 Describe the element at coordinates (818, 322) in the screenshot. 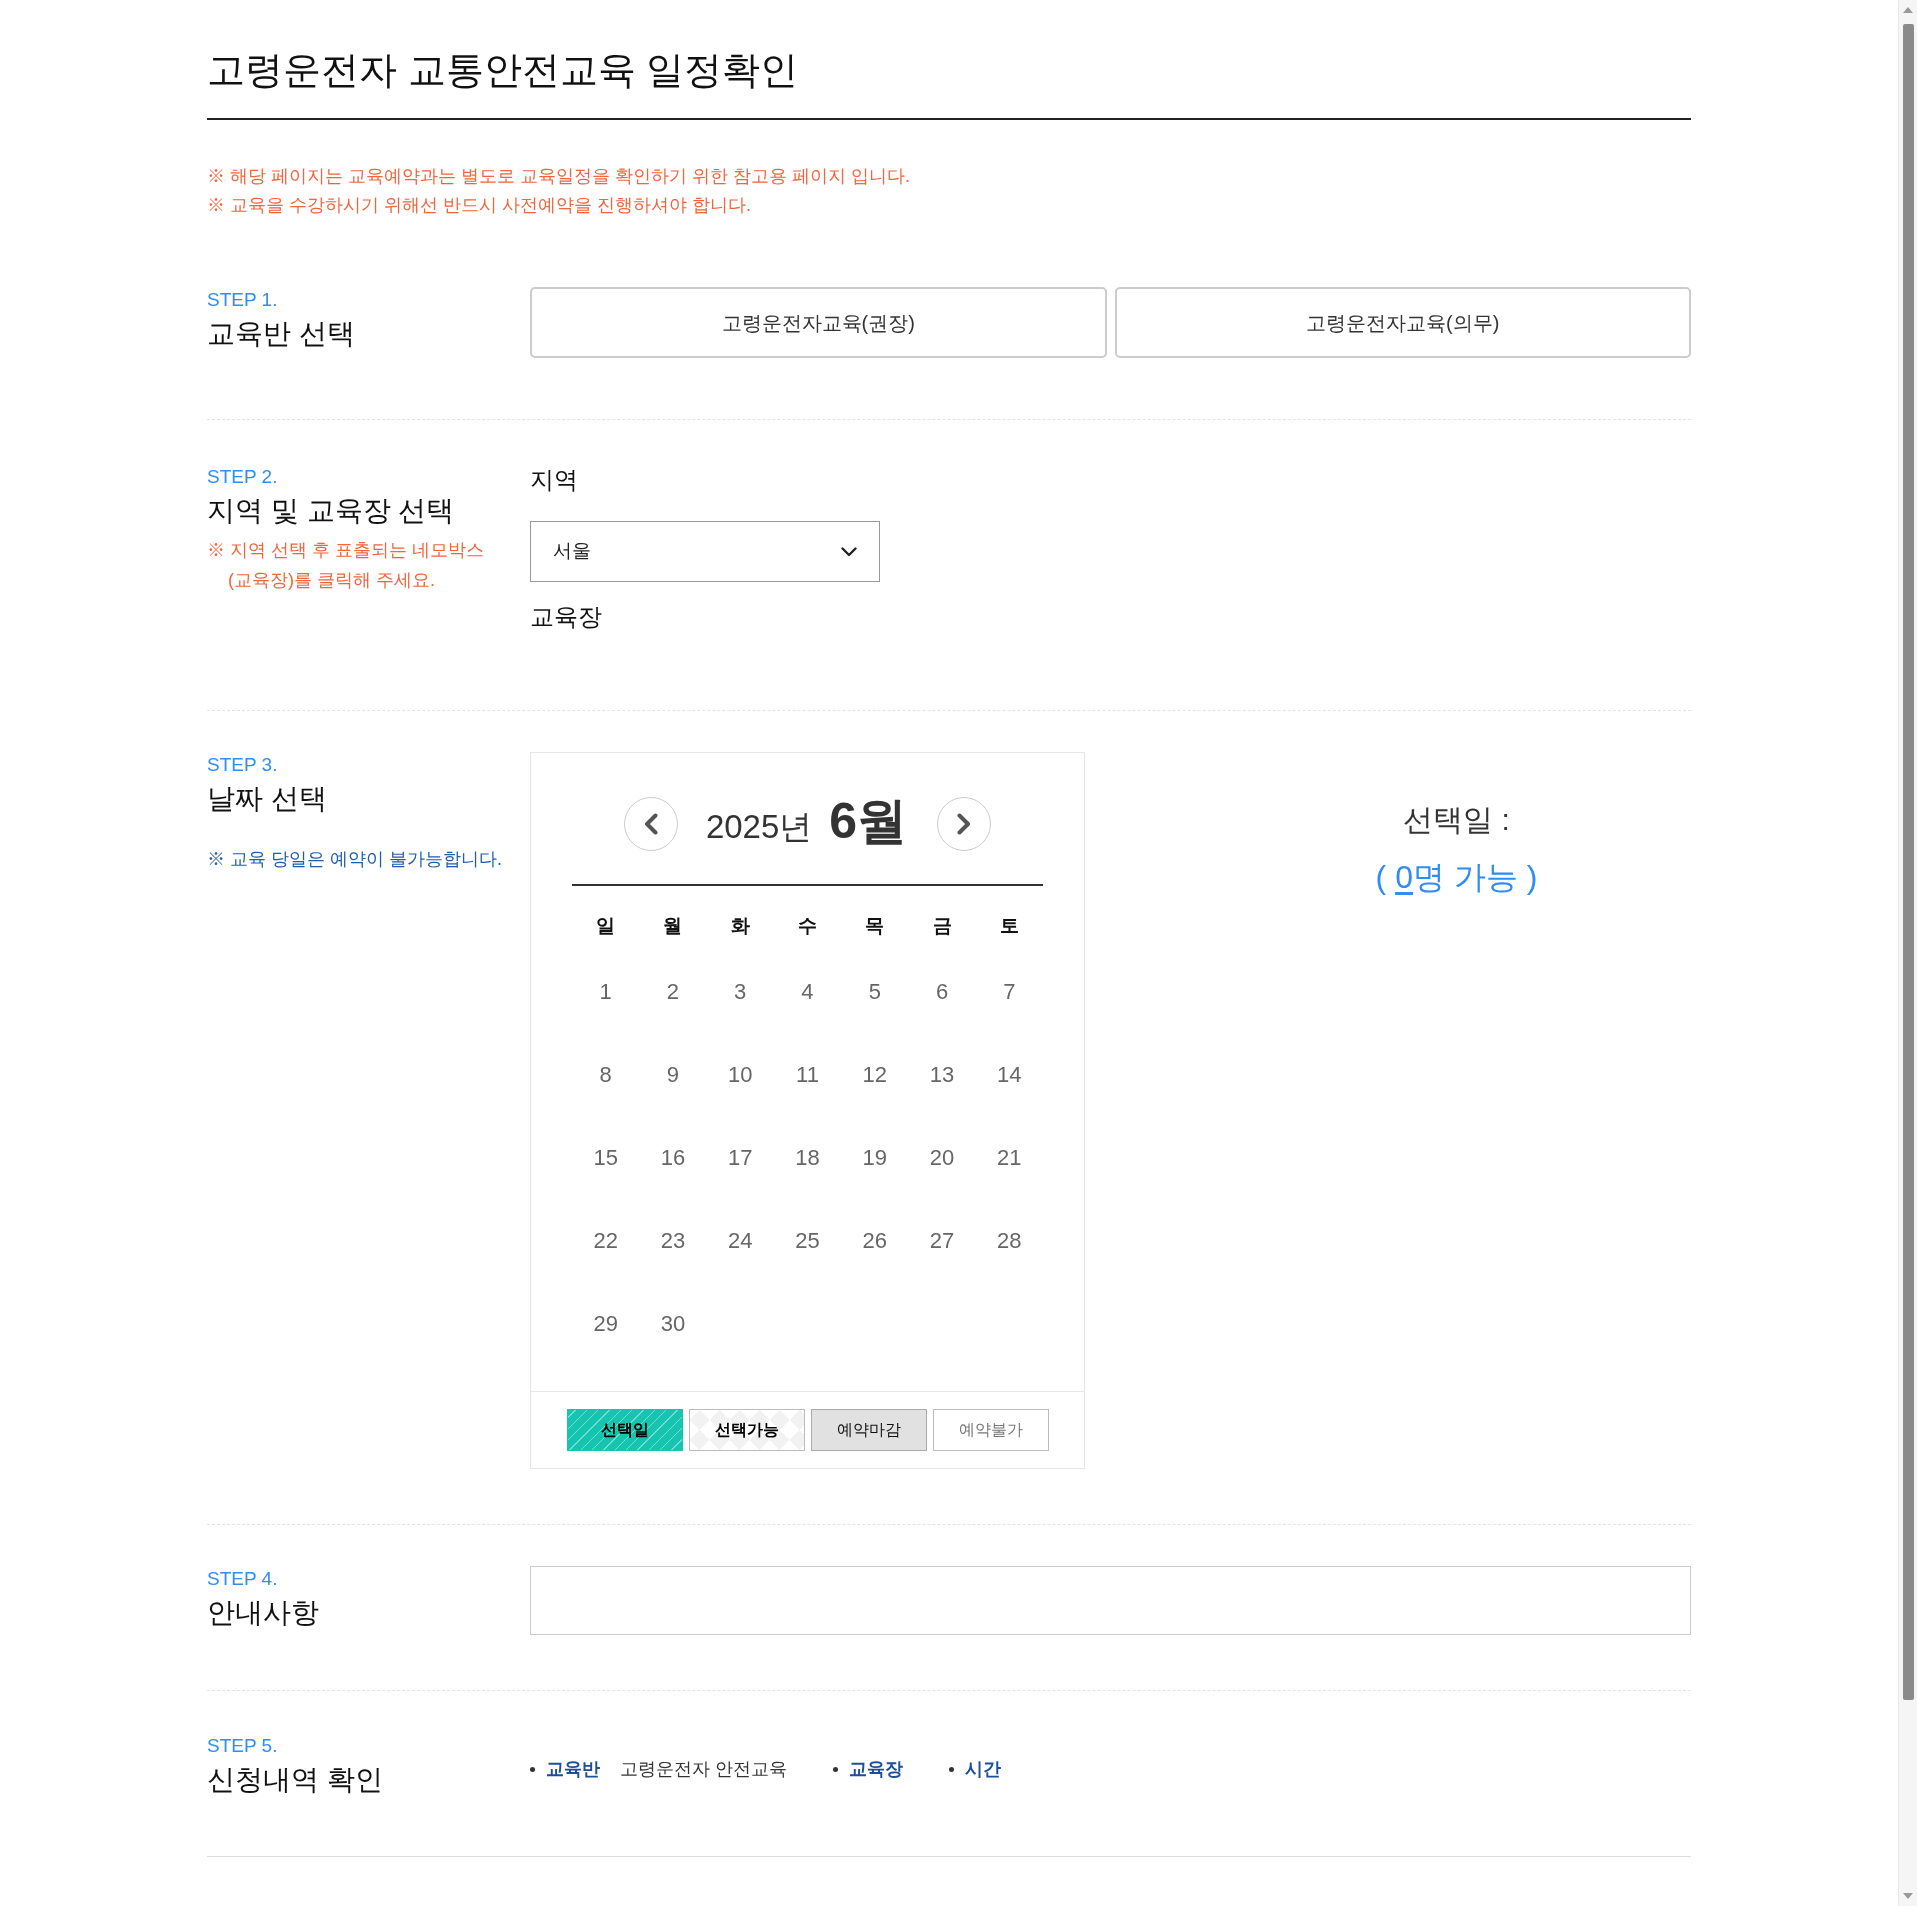

I see `course-option-button: 고령운전자교육(권장)` at that location.